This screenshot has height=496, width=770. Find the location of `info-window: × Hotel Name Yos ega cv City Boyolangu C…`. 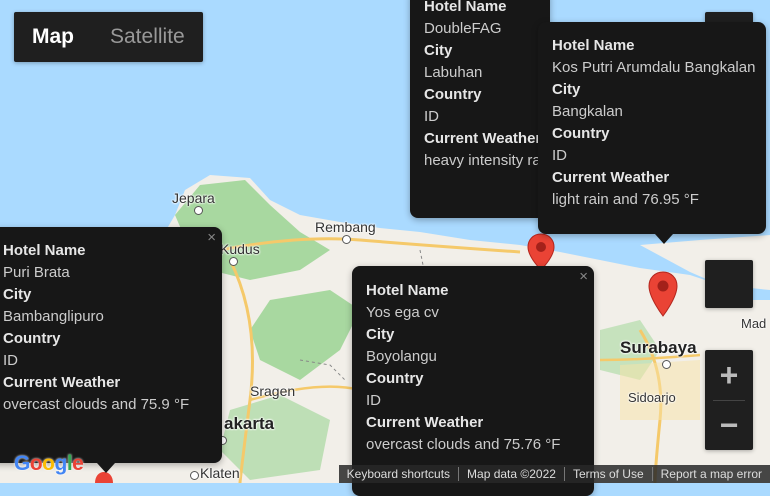

info-window: × Hotel Name Yos ega cv City Boyolangu C… is located at coordinates (473, 381).